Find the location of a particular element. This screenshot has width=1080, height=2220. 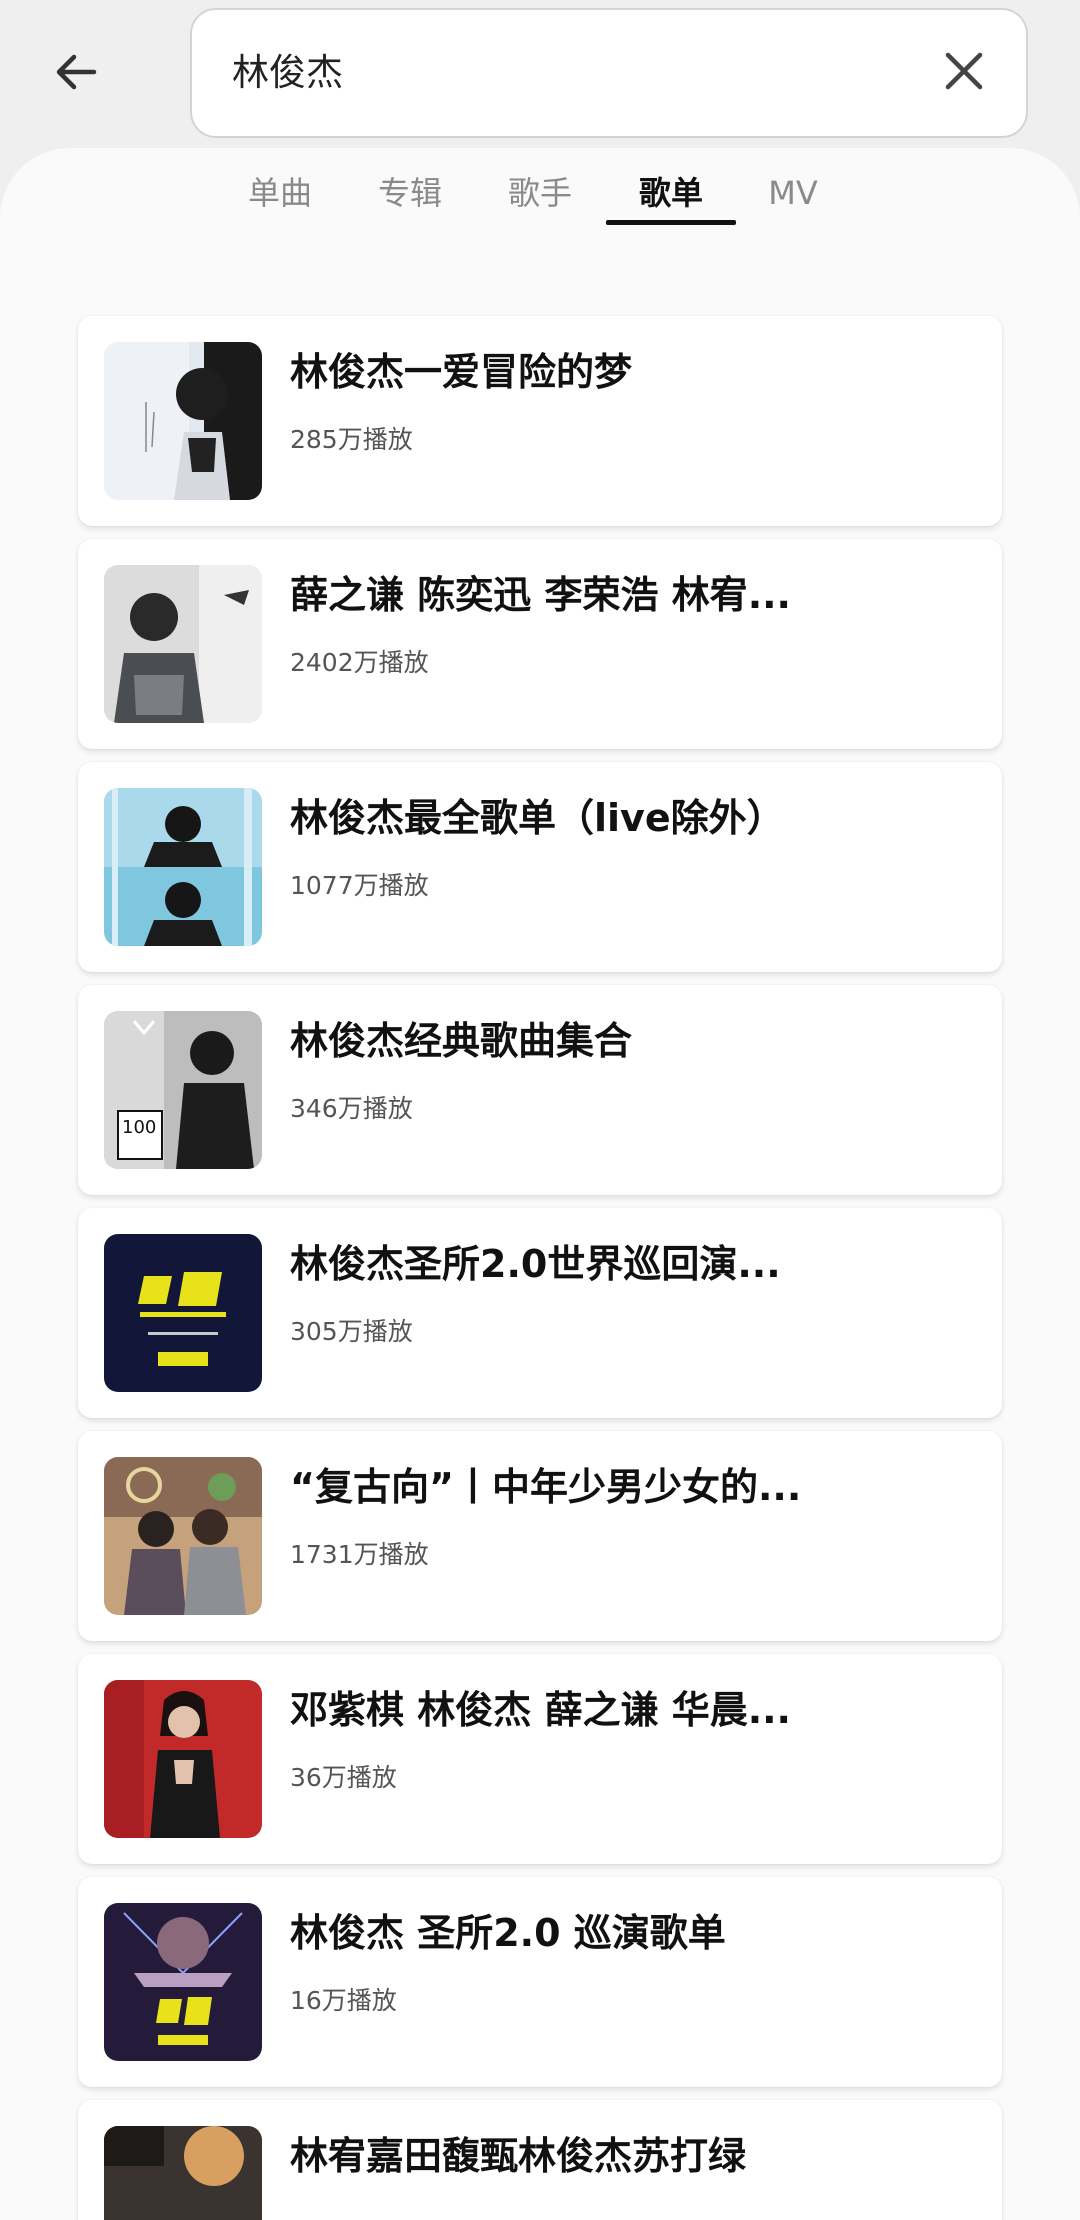

play-count: 346万播放 is located at coordinates (351, 1108).